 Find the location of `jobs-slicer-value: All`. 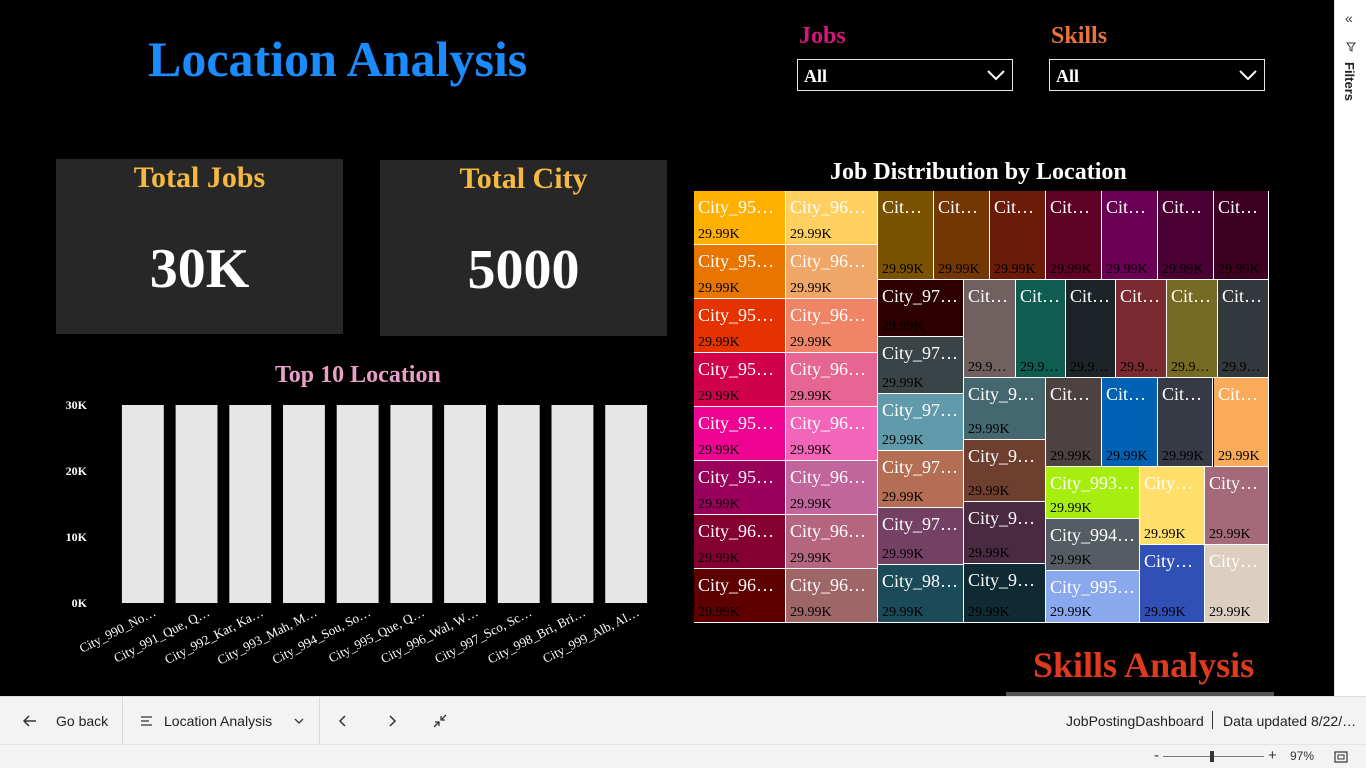

jobs-slicer-value: All is located at coordinates (816, 76).